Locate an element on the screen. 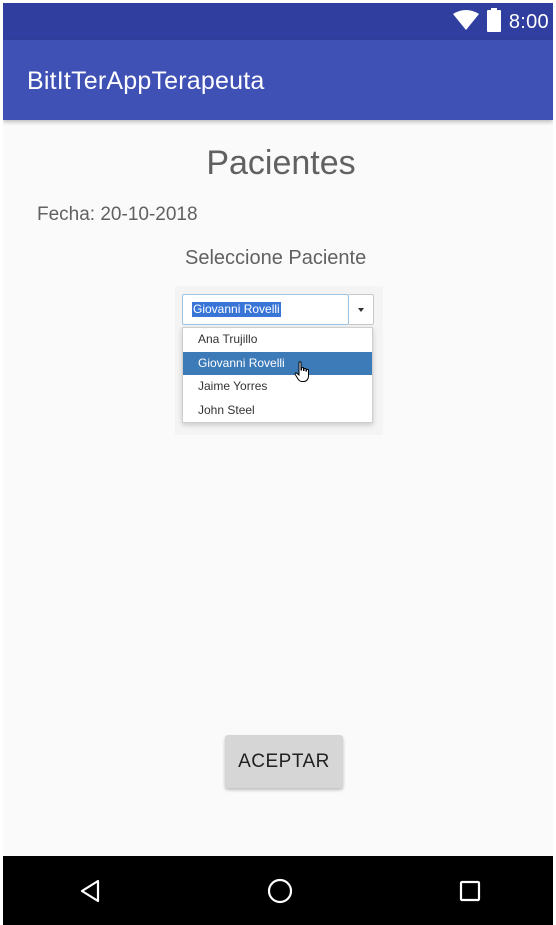 This screenshot has height=925, width=556. dropdown-toggle-button is located at coordinates (361, 309).